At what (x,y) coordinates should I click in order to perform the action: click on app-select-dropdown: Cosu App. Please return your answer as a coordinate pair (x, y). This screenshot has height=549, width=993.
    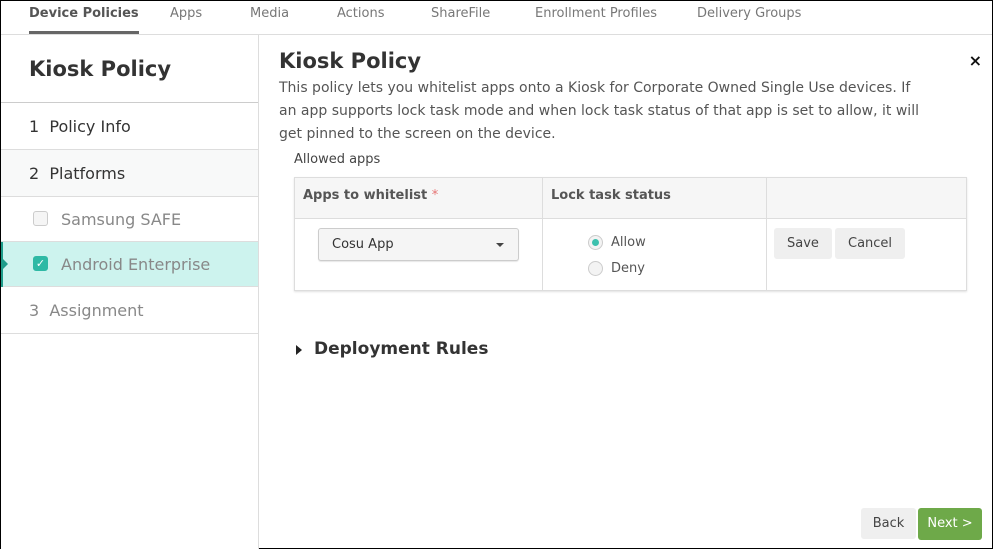
    Looking at the image, I should click on (418, 244).